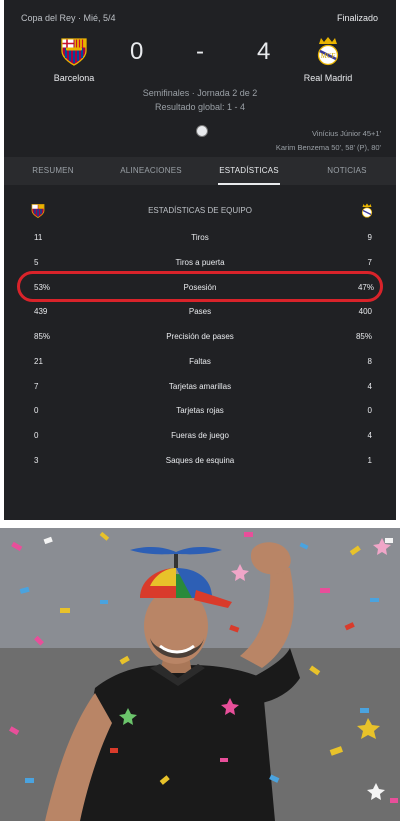  I want to click on stats-title: ESTADÍSTICAS DE EQUIPO, so click(200, 210).